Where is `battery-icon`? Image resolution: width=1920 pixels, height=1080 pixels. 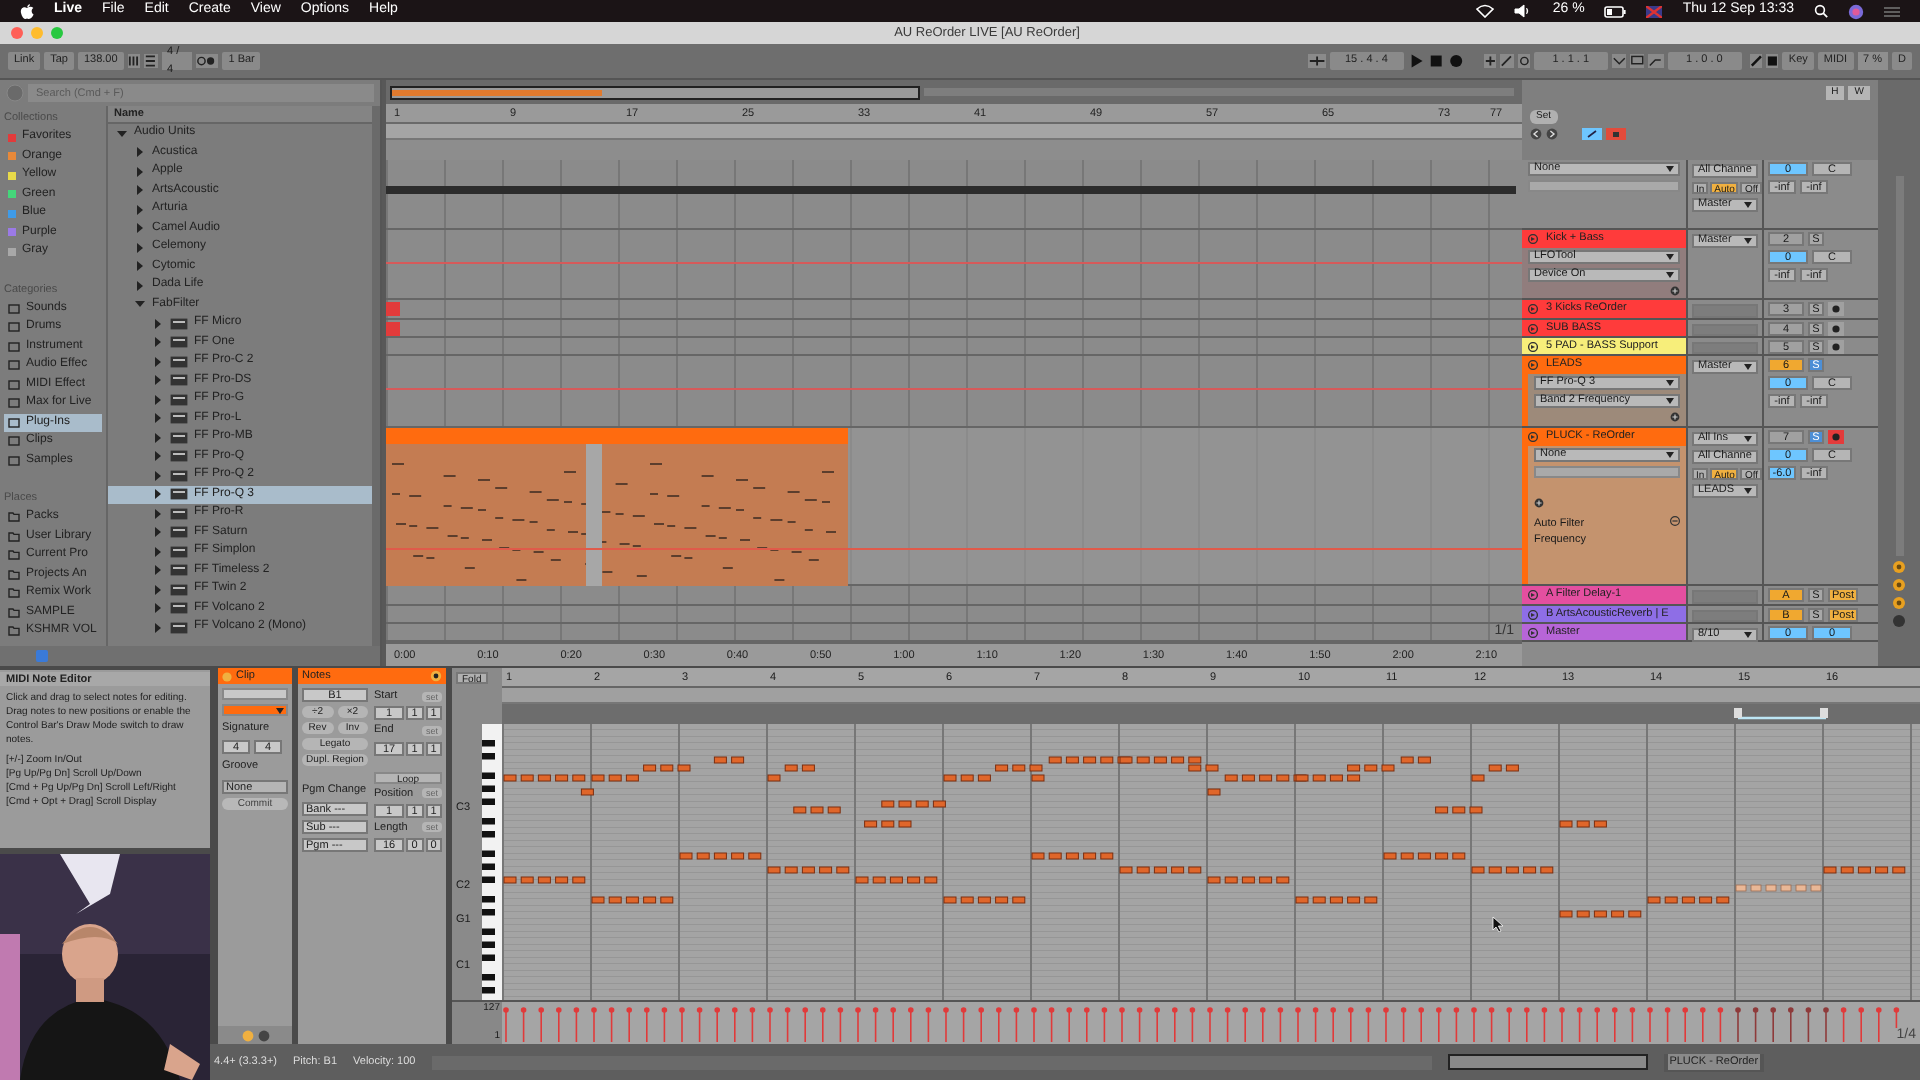 battery-icon is located at coordinates (1615, 11).